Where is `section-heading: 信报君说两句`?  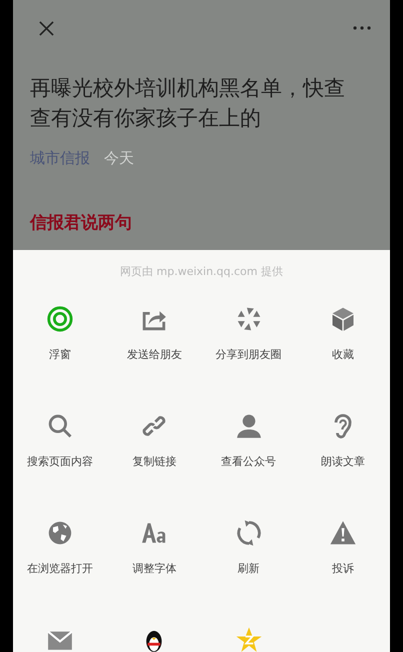
section-heading: 信报君说两句 is located at coordinates (81, 223).